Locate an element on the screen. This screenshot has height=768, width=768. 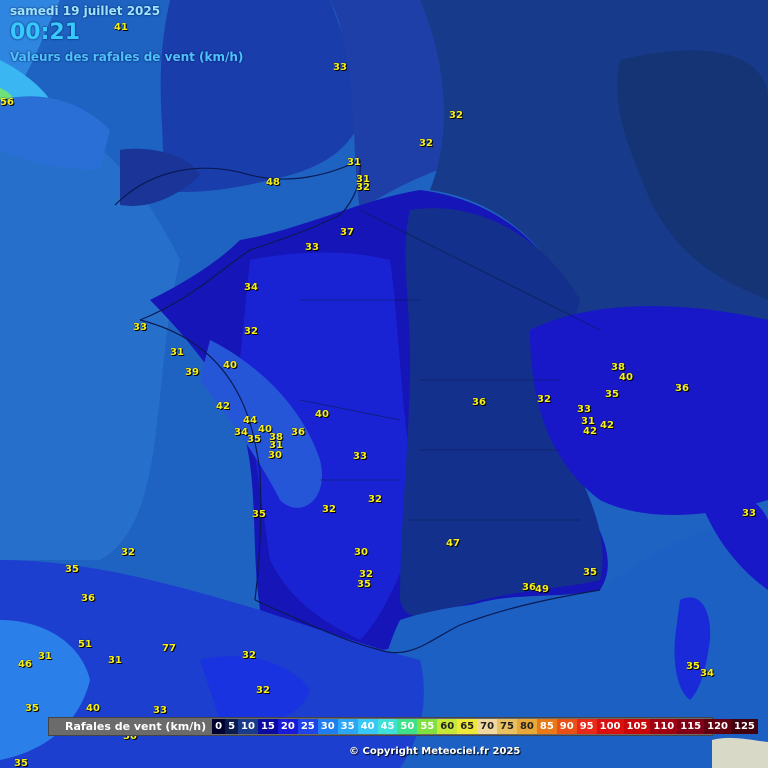
gust-value-label: 39 is located at coordinates (192, 372).